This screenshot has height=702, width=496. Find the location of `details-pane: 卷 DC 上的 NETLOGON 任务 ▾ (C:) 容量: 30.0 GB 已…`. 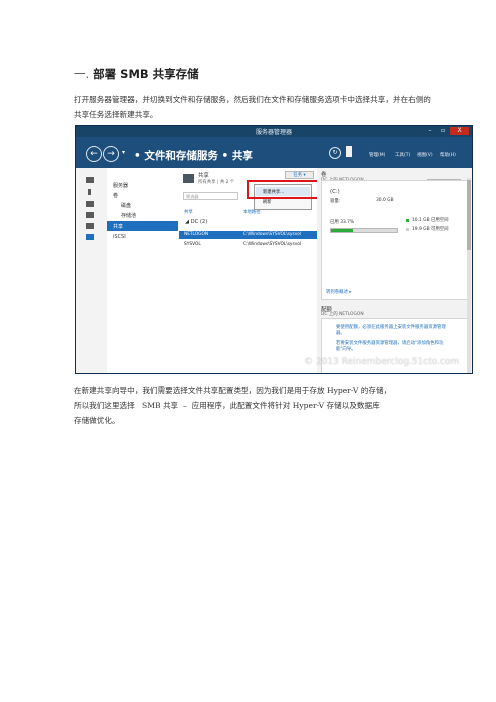

details-pane: 卷 DC 上的 NETLOGON 任务 ▾ (C:) 容量: 30.0 GB 已… is located at coordinates (394, 270).